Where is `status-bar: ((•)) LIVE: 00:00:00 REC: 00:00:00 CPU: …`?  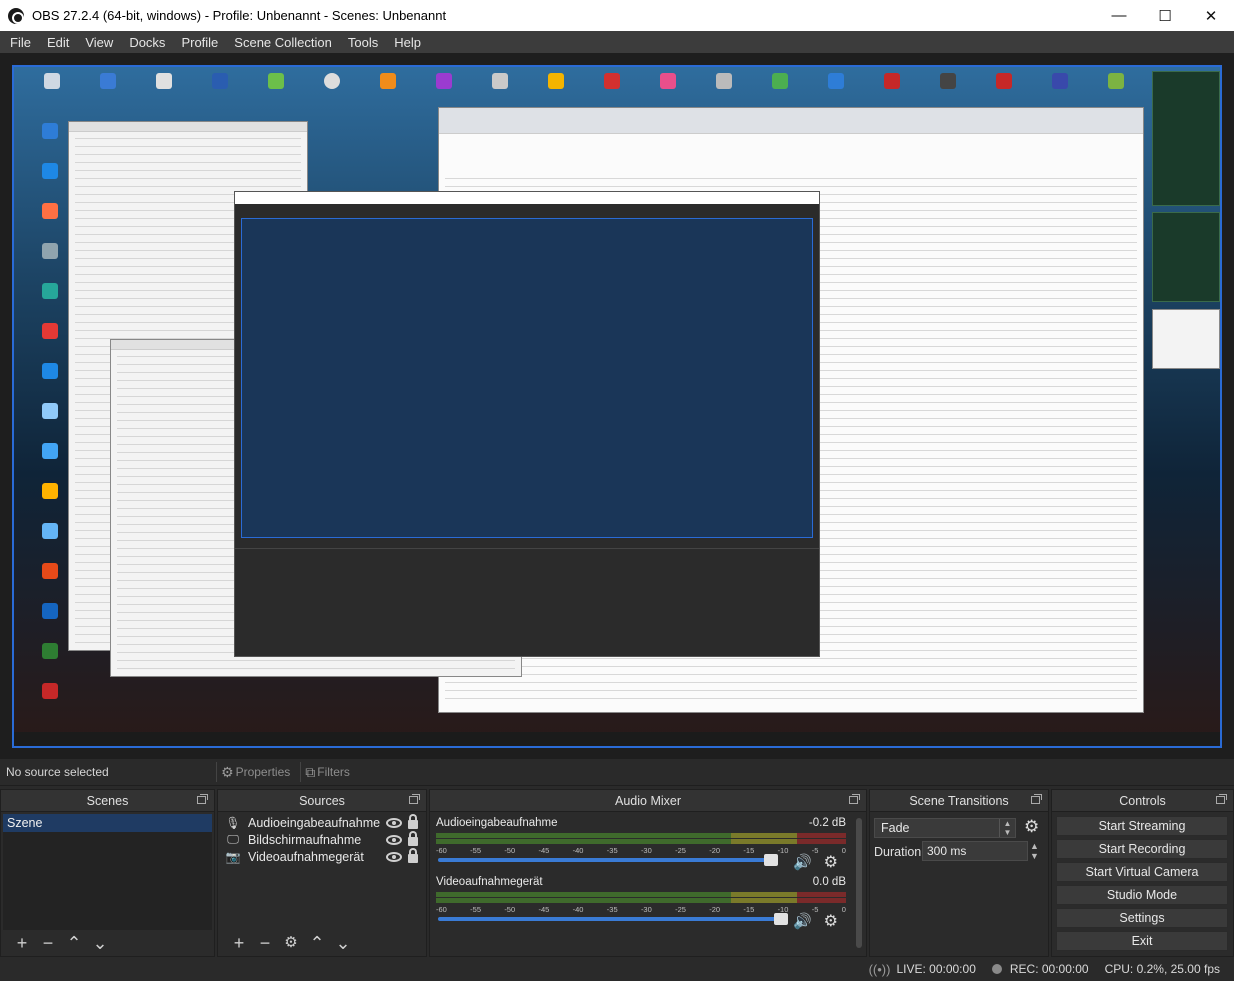
status-bar: ((•)) LIVE: 00:00:00 REC: 00:00:00 CPU: … is located at coordinates (617, 969).